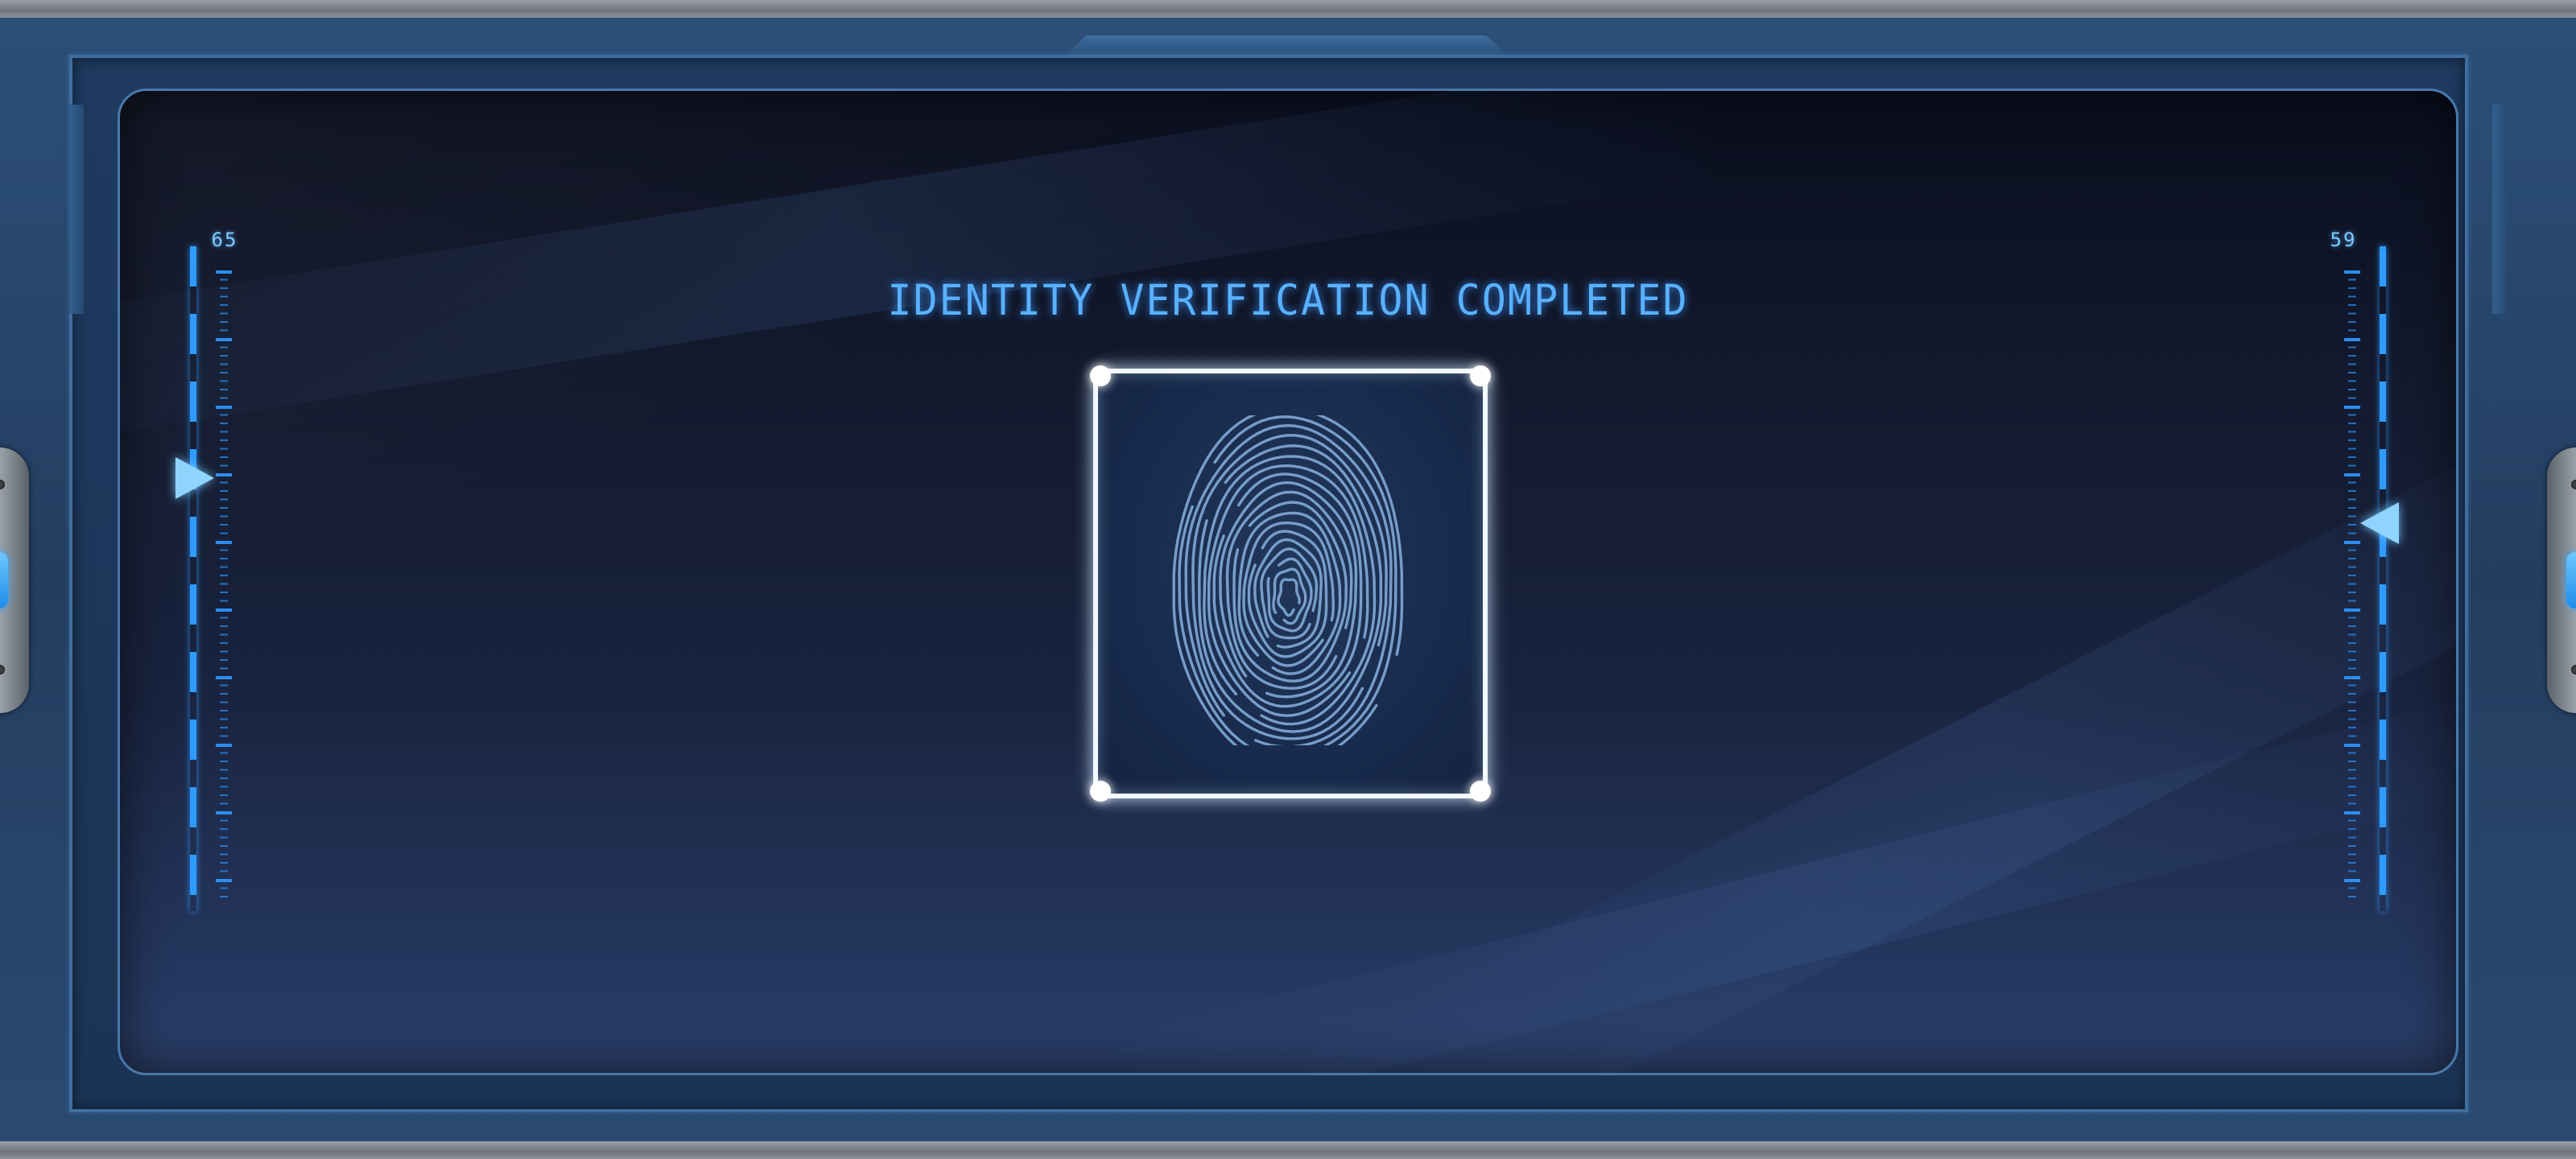 The image size is (2576, 1159). What do you see at coordinates (2561, 580) in the screenshot?
I see `right-latch` at bounding box center [2561, 580].